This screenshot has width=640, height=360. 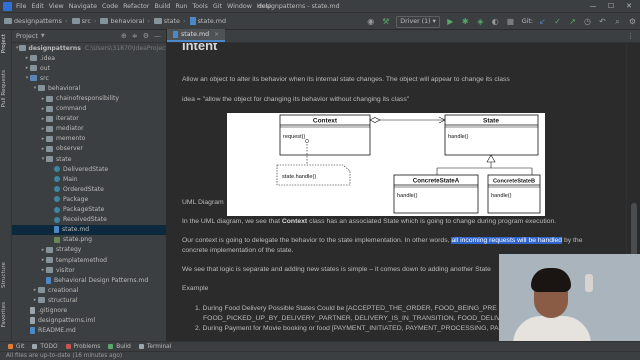 I want to click on tree-item-packagestate: PackageState, so click(x=89, y=210).